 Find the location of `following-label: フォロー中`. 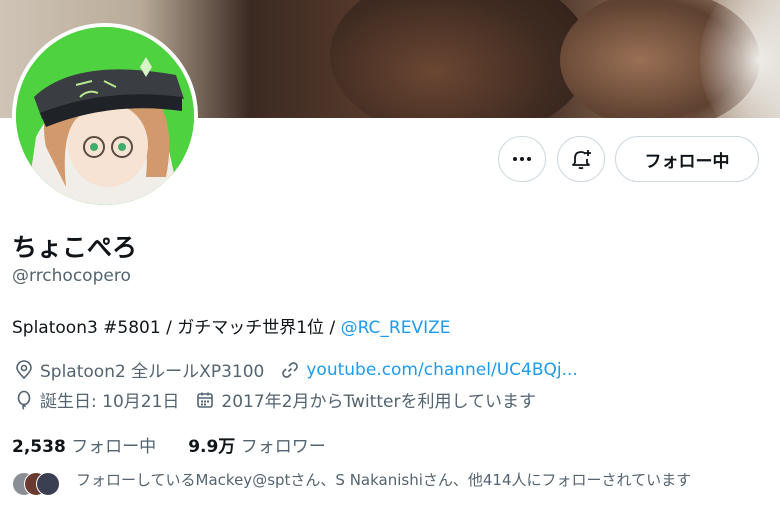

following-label: フォロー中 is located at coordinates (114, 447).